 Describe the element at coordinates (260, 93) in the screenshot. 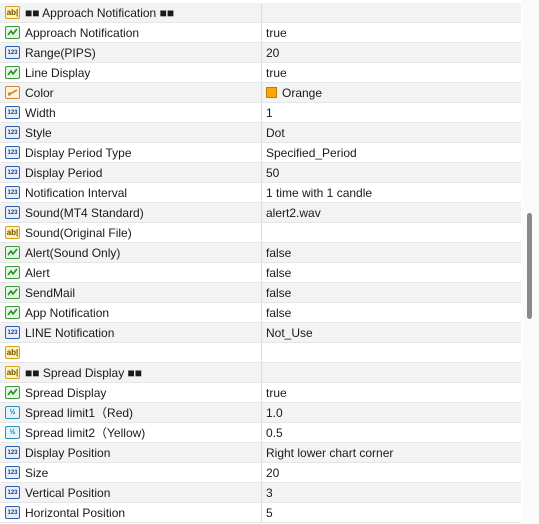

I see `property-row: Color Orange` at that location.